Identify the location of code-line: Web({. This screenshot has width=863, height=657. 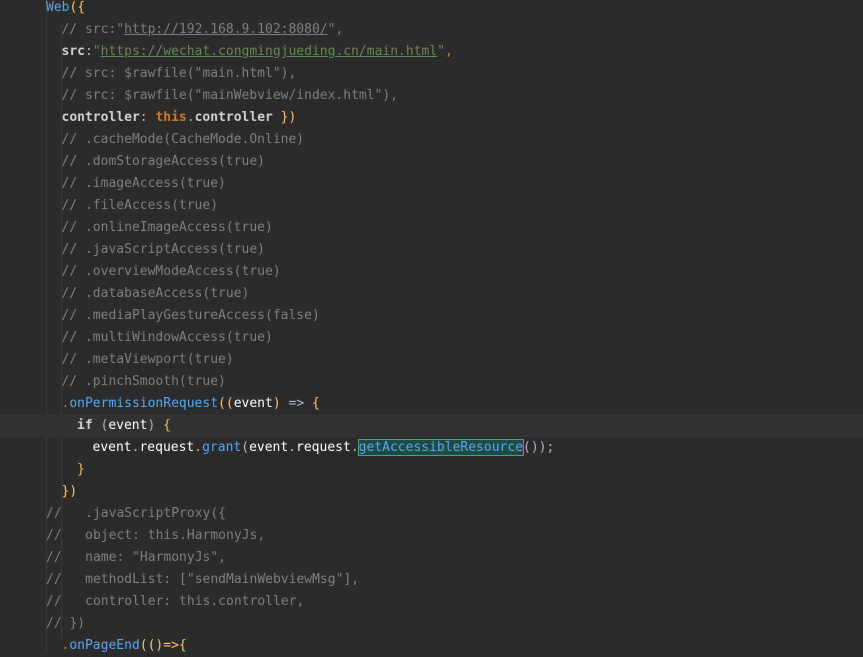
(431, 9).